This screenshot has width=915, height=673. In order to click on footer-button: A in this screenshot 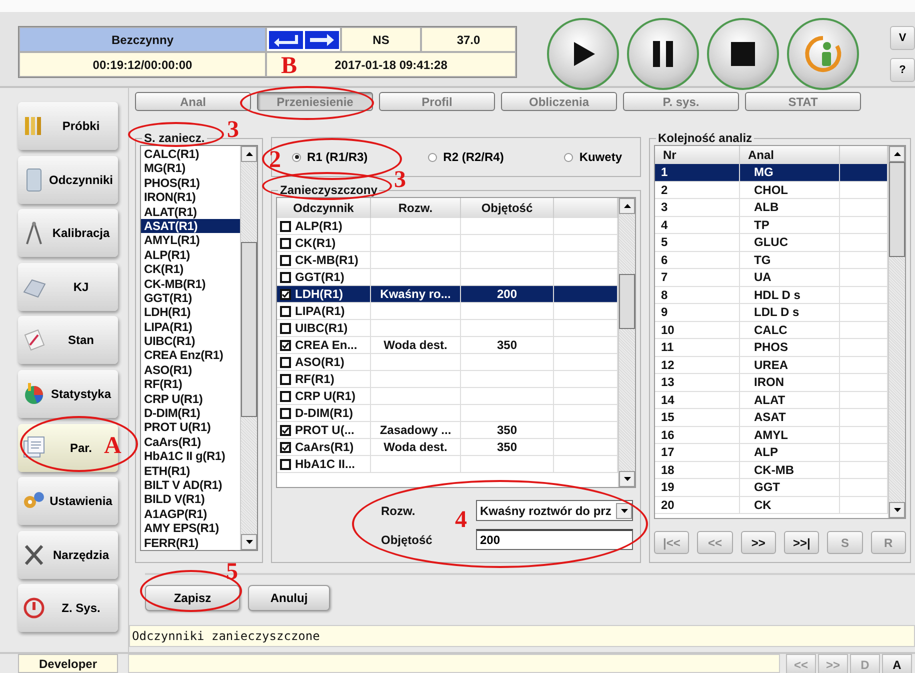, I will do `click(897, 663)`.